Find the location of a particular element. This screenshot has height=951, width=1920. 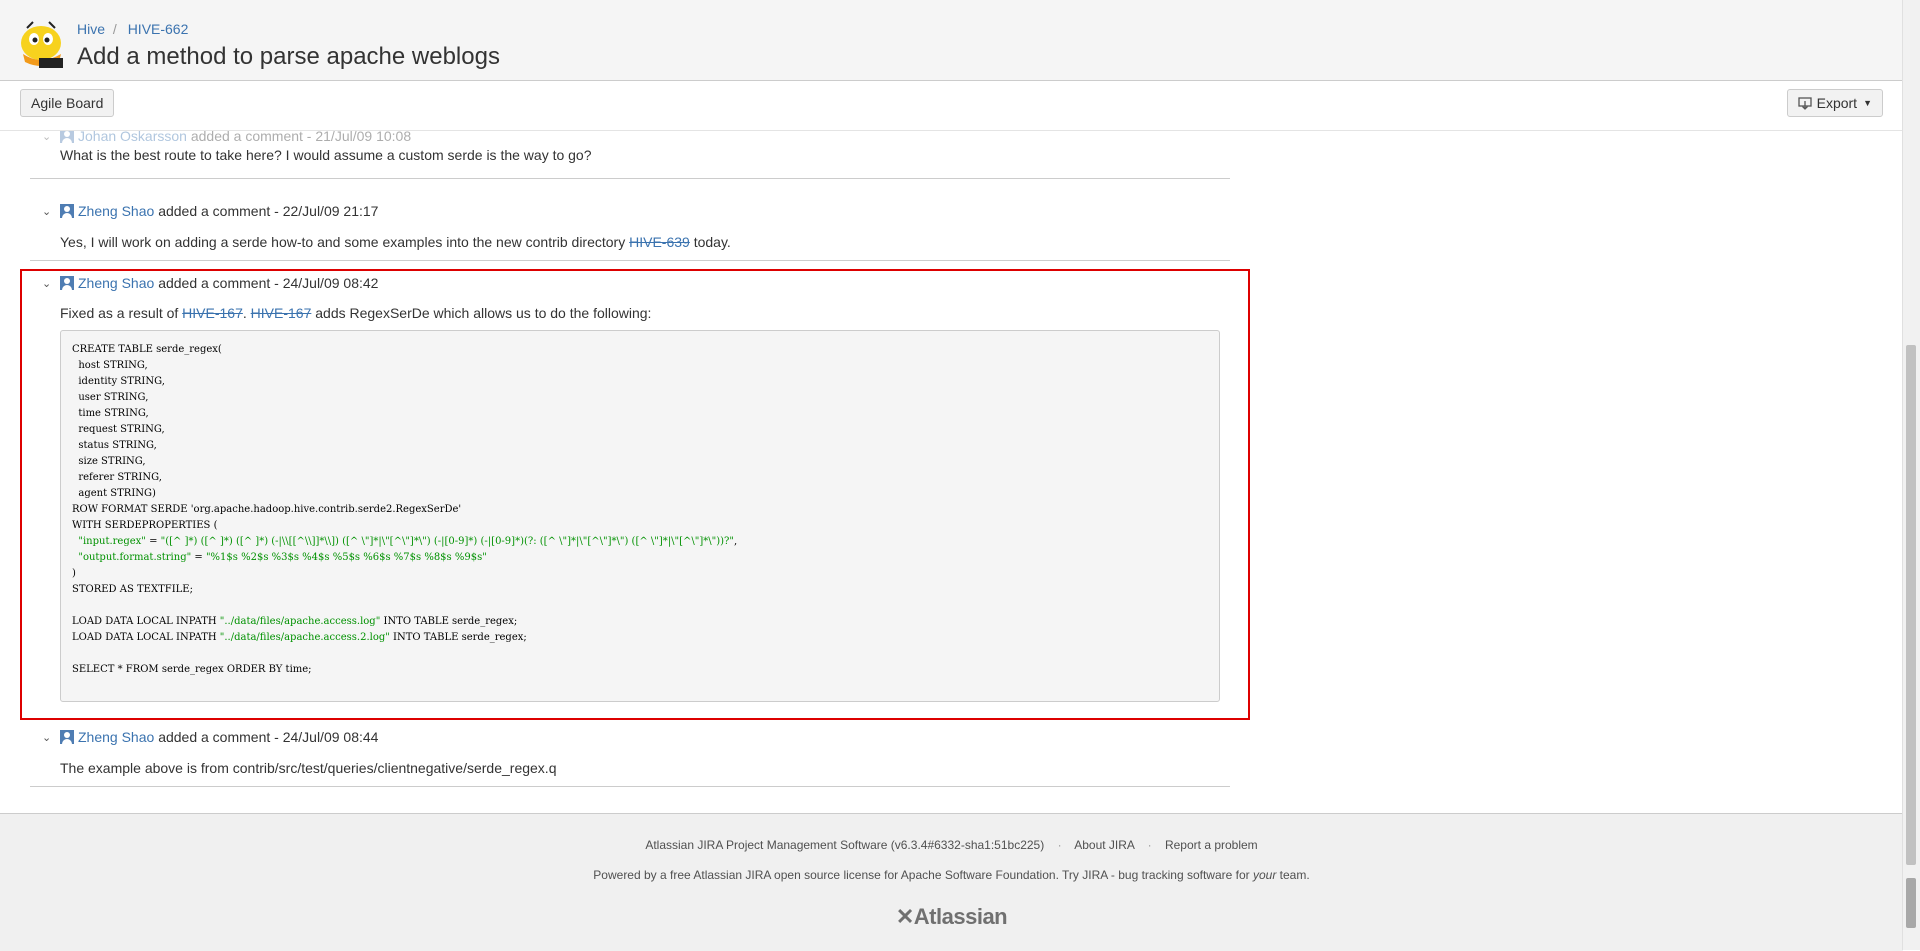

export-label: Export is located at coordinates (1837, 103).